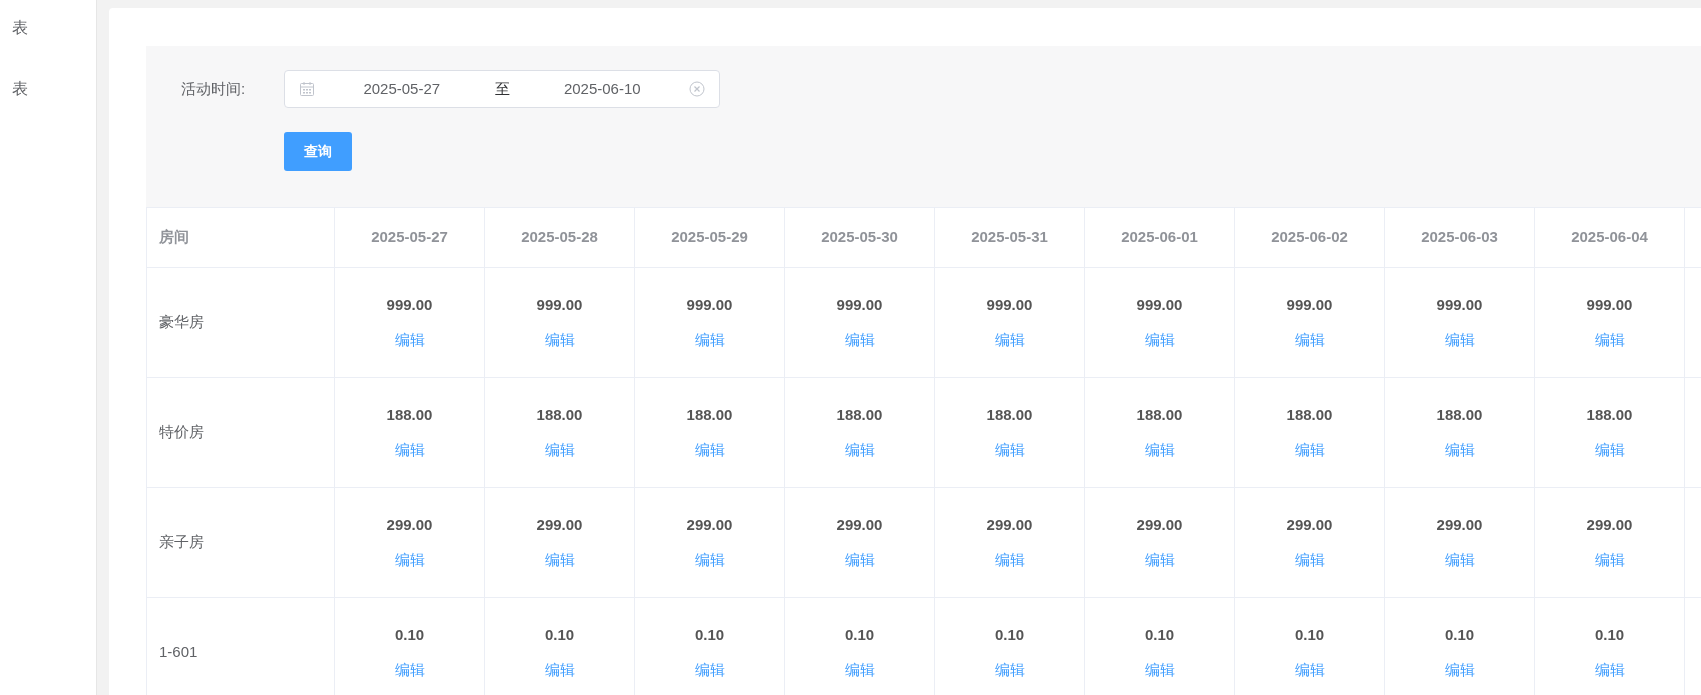 Image resolution: width=1701 pixels, height=695 pixels. What do you see at coordinates (318, 151) in the screenshot?
I see `search-button: 查询` at bounding box center [318, 151].